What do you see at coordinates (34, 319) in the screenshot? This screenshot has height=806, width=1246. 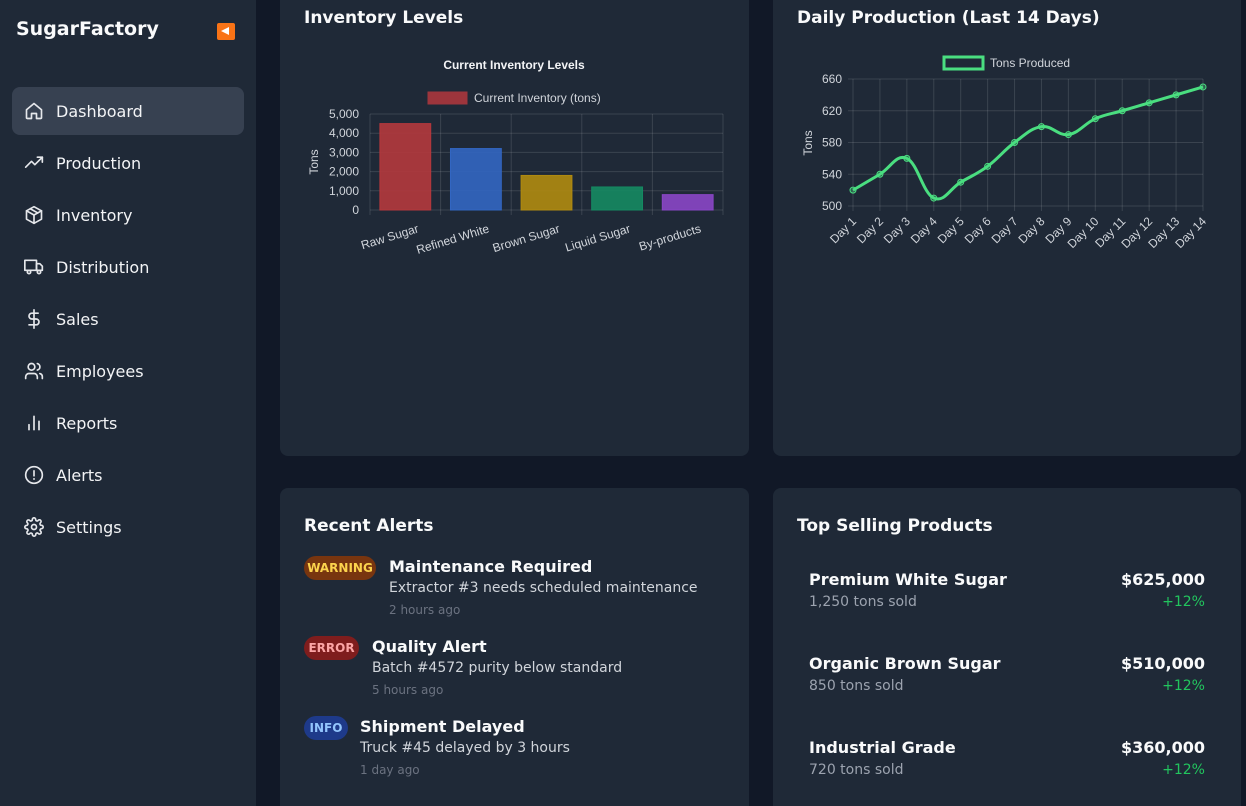 I see `dollar-icon` at bounding box center [34, 319].